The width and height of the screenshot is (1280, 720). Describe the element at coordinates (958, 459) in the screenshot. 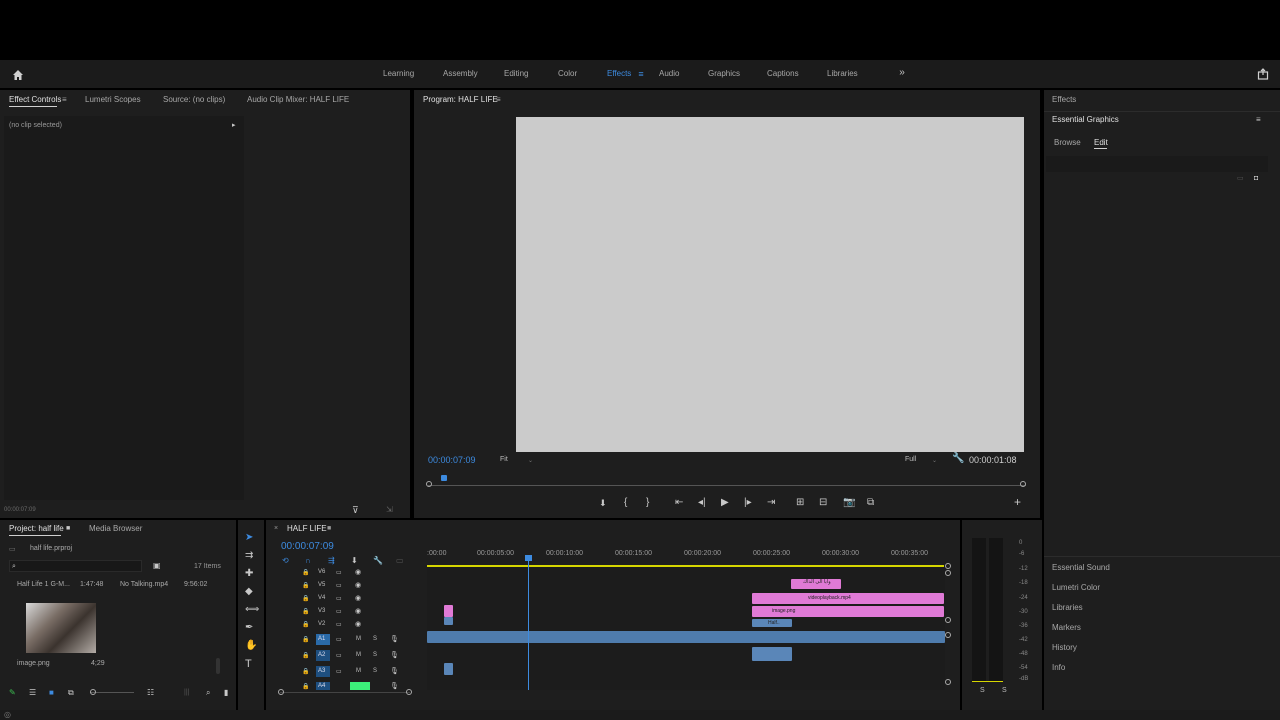

I see `wrench-icon: 🔧` at that location.